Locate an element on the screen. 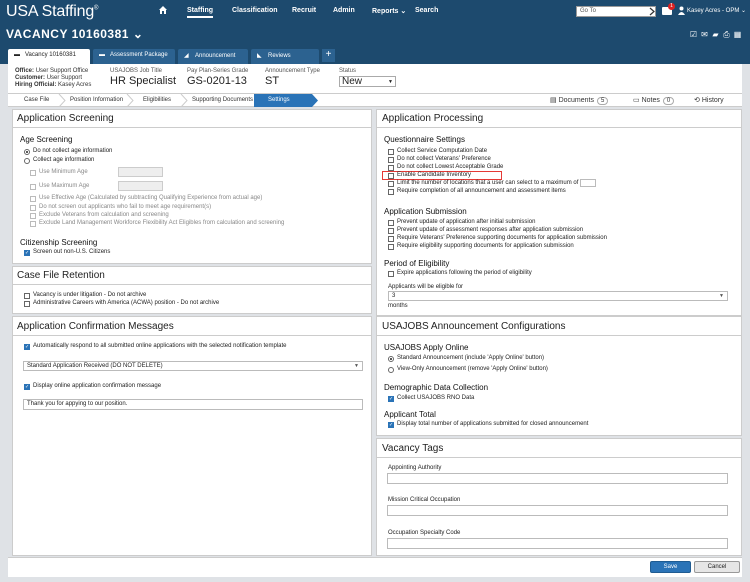  rno-data-checkbox is located at coordinates (391, 399).